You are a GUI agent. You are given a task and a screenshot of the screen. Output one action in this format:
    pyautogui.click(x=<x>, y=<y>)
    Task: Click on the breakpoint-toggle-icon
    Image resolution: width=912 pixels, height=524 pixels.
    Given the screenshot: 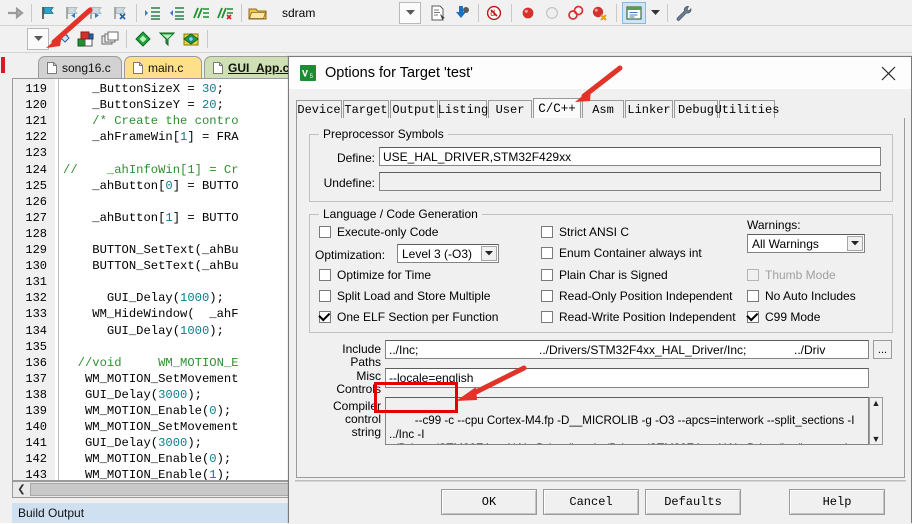 What is the action you would take?
    pyautogui.click(x=576, y=13)
    